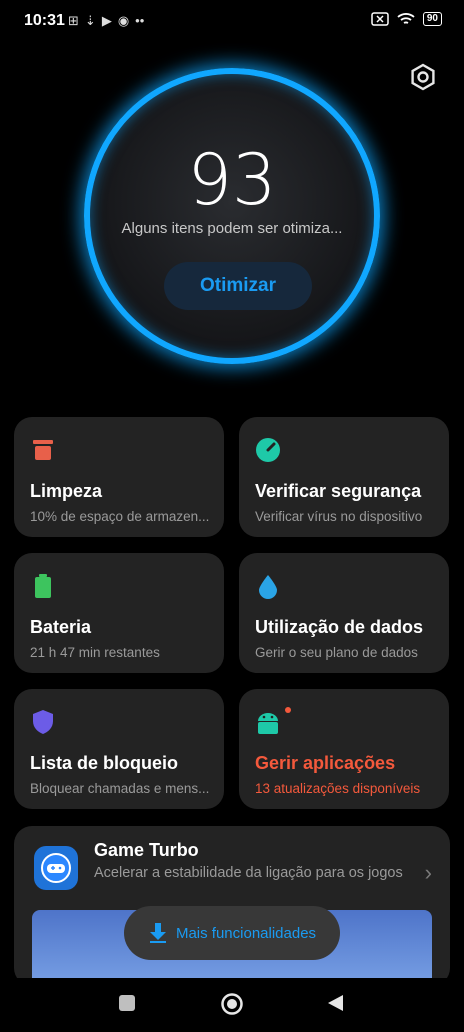  What do you see at coordinates (423, 77) in the screenshot?
I see `settings-gear-icon` at bounding box center [423, 77].